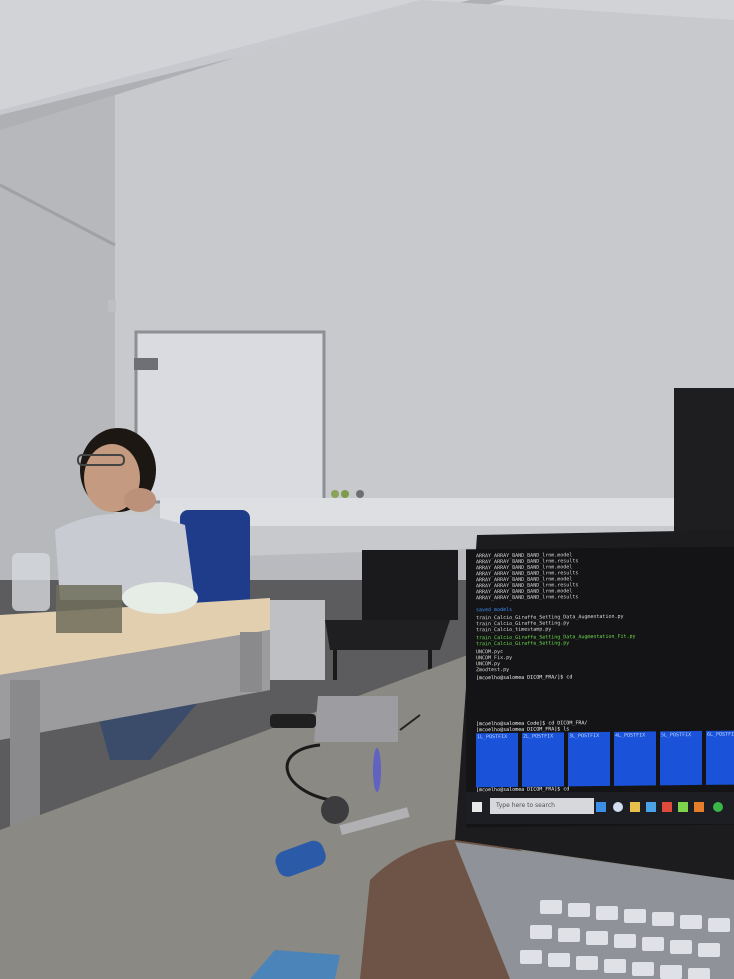 The width and height of the screenshot is (734, 979). I want to click on explorer-icon, so click(635, 807).